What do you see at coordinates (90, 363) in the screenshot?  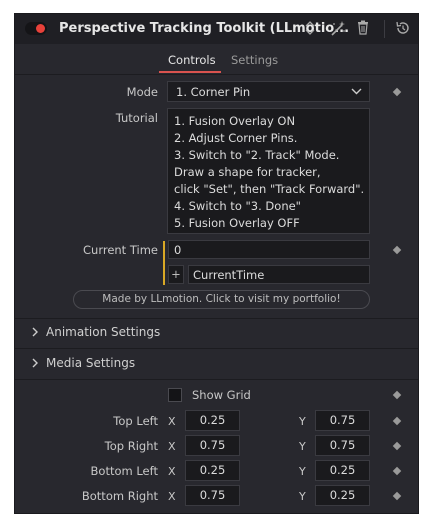 I see `section-media-settings: Media Settings` at bounding box center [90, 363].